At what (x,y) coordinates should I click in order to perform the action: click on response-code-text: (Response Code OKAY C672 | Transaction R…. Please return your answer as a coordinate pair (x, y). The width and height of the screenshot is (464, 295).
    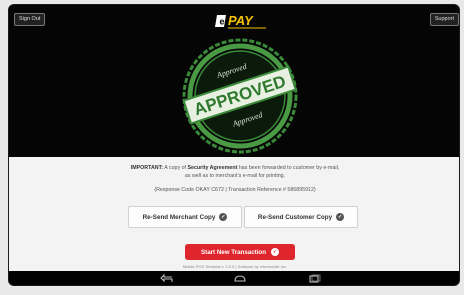
    Looking at the image, I should click on (235, 190).